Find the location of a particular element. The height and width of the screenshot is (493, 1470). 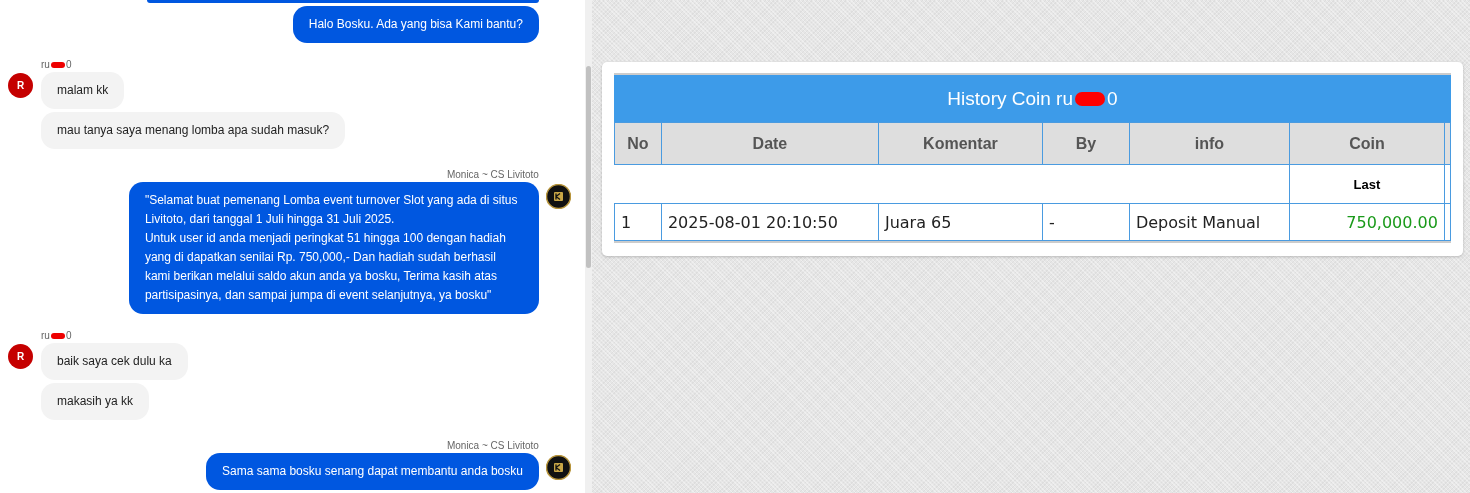

message-bubble: mau tanya saya menang lomba apa sudah masuk? is located at coordinates (193, 130).